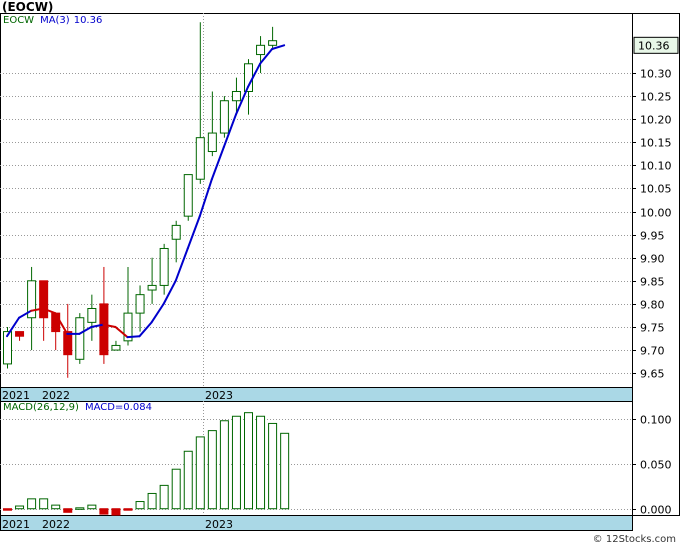  Describe the element at coordinates (656, 465) in the screenshot. I see `macd-tick-label: 0.050` at that location.